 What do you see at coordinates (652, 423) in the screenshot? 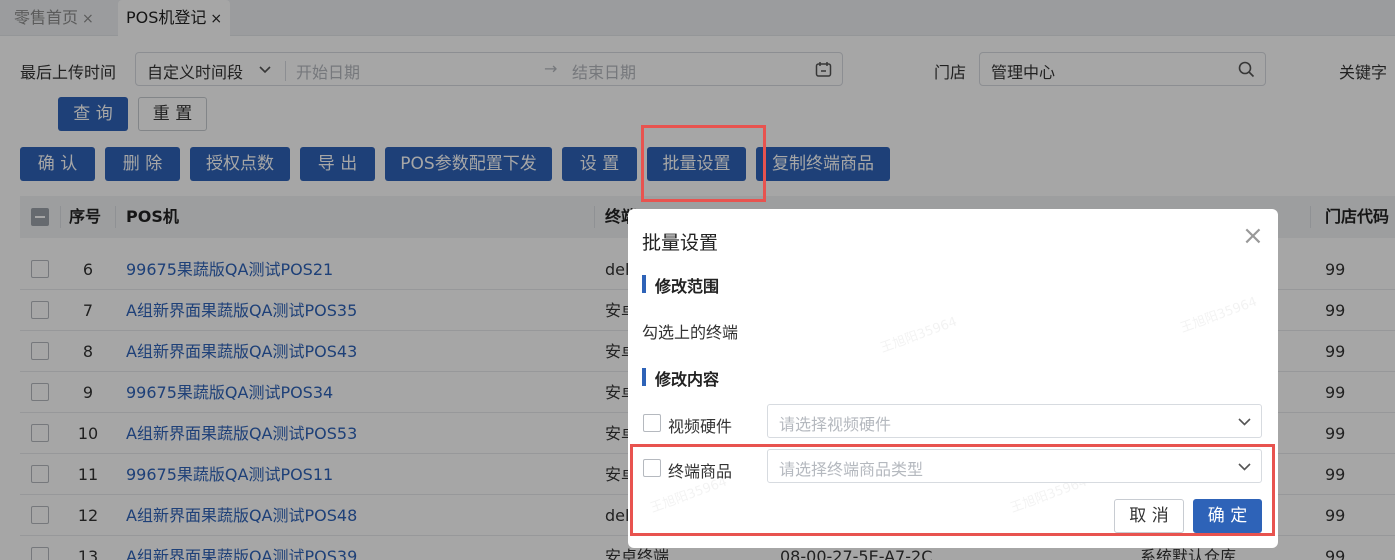
I see `video-hardware-checkbox` at bounding box center [652, 423].